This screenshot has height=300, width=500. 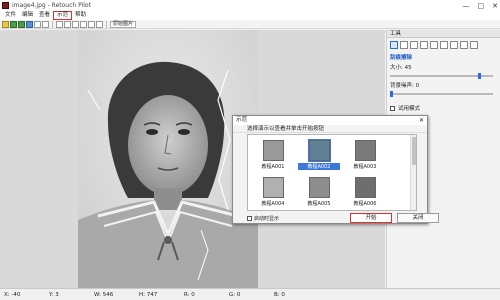 What do you see at coordinates (29, 24) in the screenshot?
I see `save-icon` at bounding box center [29, 24].